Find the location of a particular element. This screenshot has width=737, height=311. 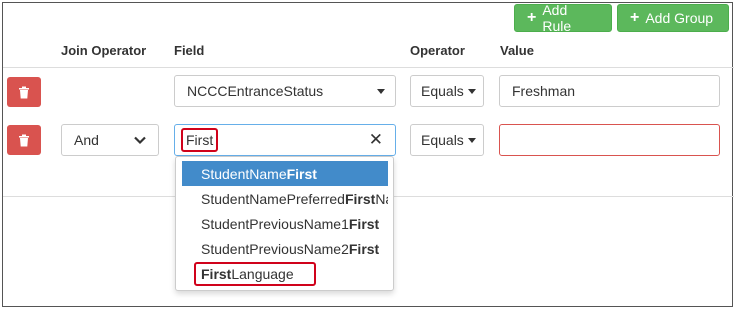

field-search-text: First is located at coordinates (200, 140).